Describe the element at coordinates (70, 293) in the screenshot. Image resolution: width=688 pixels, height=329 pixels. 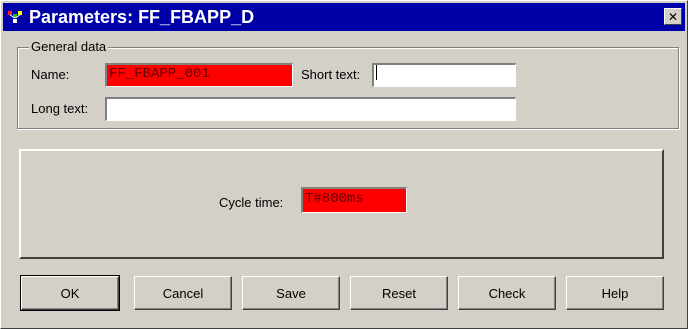
I see `ok-button: OK` at that location.